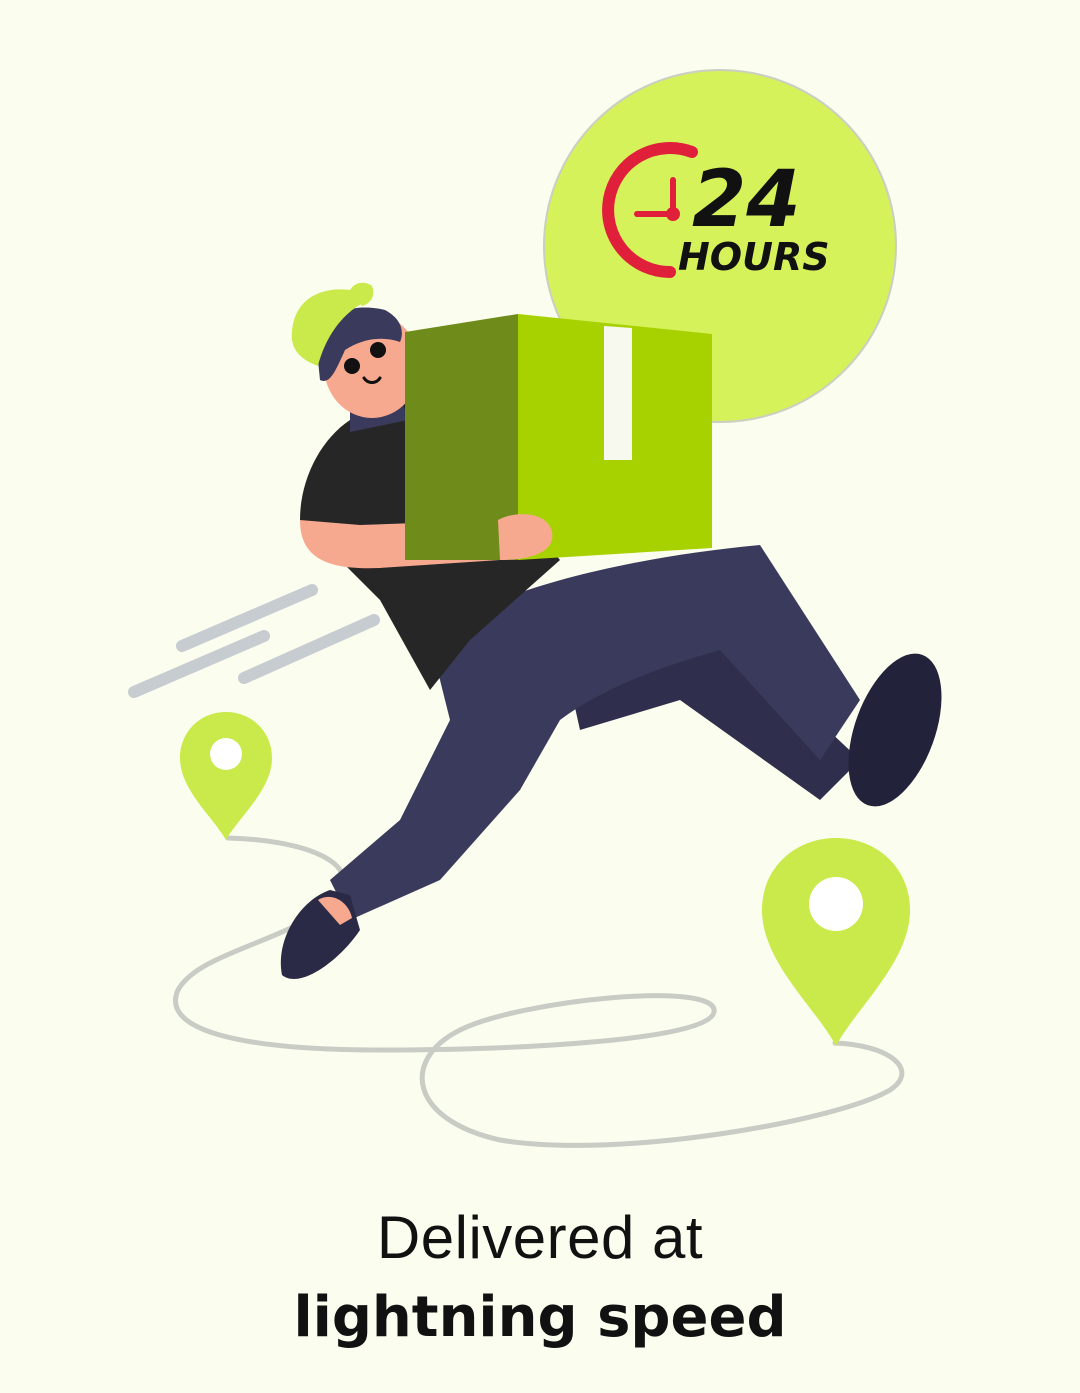  Describe the element at coordinates (540, 1237) in the screenshot. I see `caption-title: Delivered at` at that location.